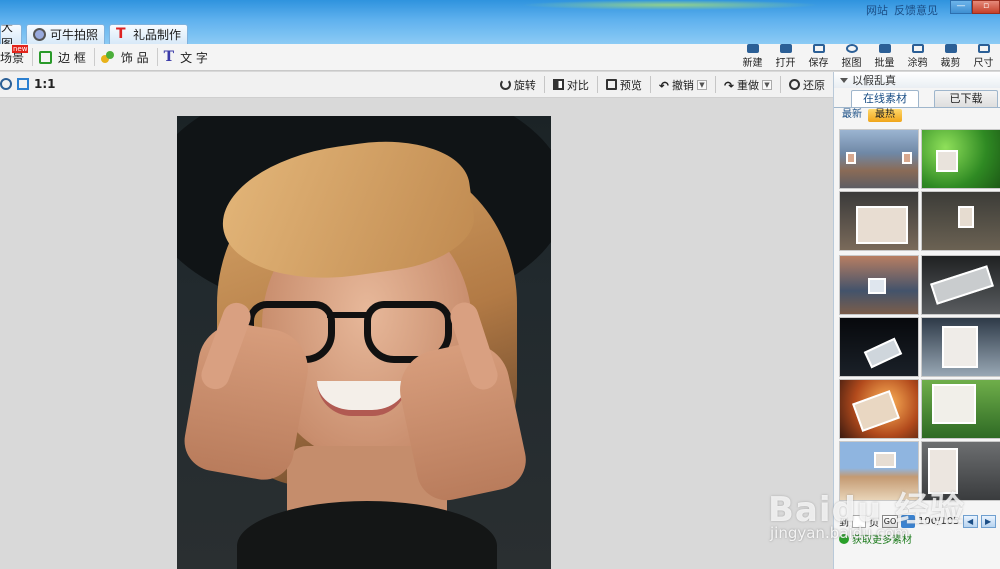 Image resolution: width=1000 pixels, height=569 pixels. What do you see at coordinates (844, 80) in the screenshot?
I see `collapse-icon` at bounding box center [844, 80].